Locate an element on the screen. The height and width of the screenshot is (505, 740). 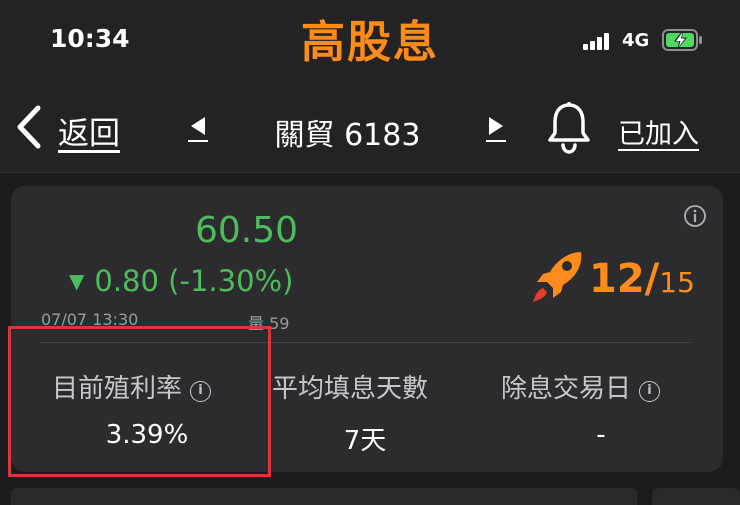
info-icon: i is located at coordinates (650, 391).